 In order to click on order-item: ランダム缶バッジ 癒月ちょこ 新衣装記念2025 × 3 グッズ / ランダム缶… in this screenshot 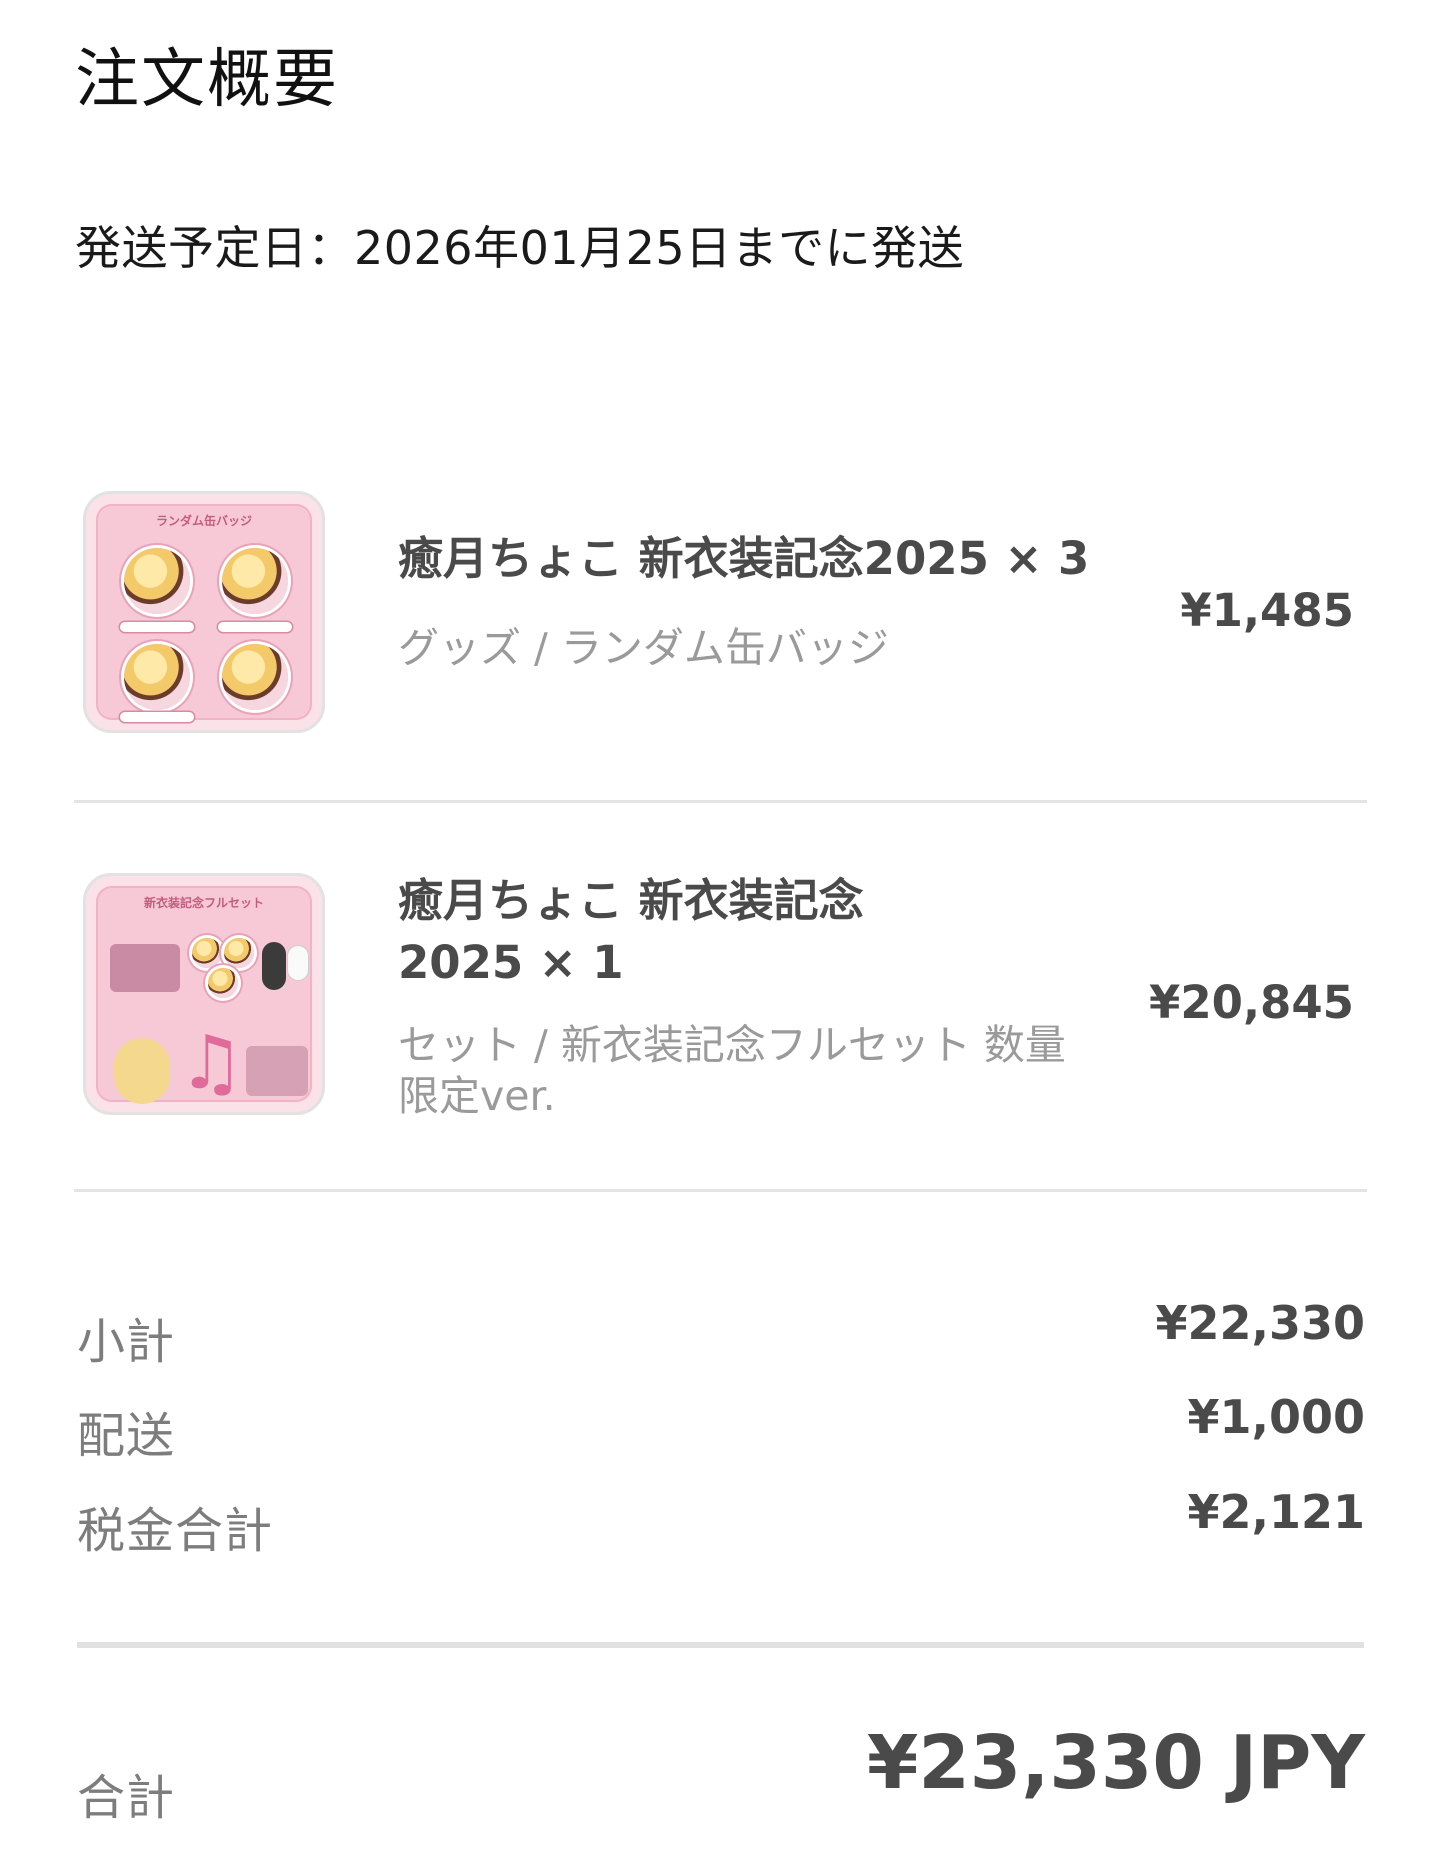, I will do `click(721, 618)`.